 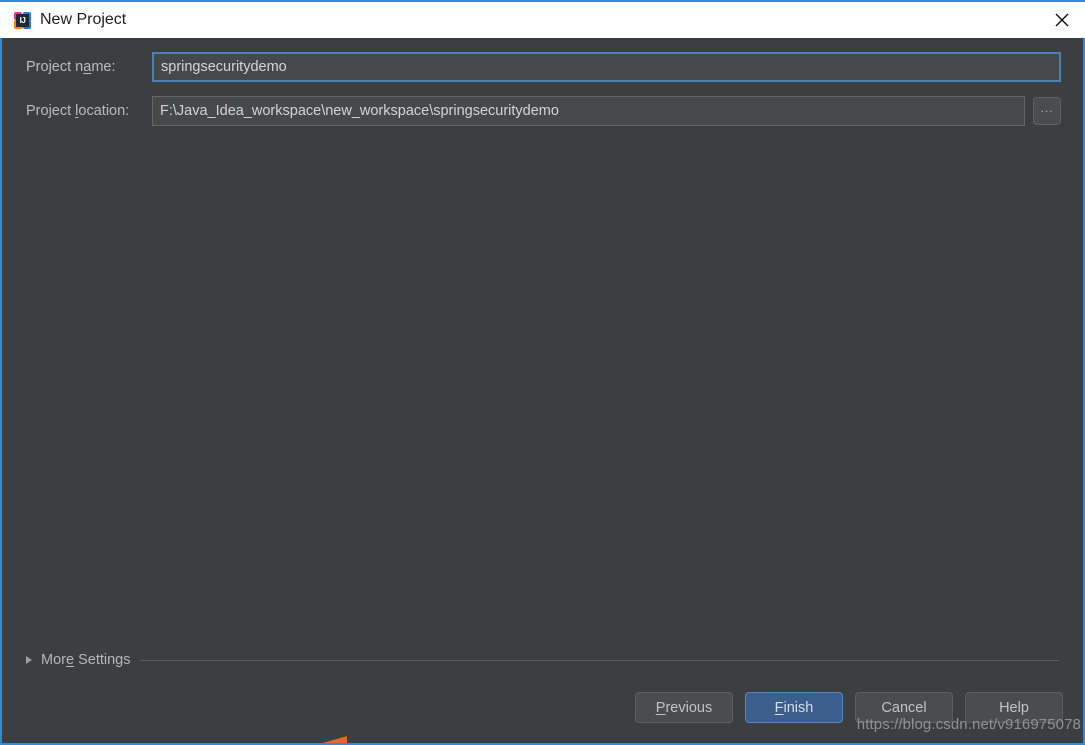 What do you see at coordinates (904, 707) in the screenshot?
I see `cancel-button-label: Cancel` at bounding box center [904, 707].